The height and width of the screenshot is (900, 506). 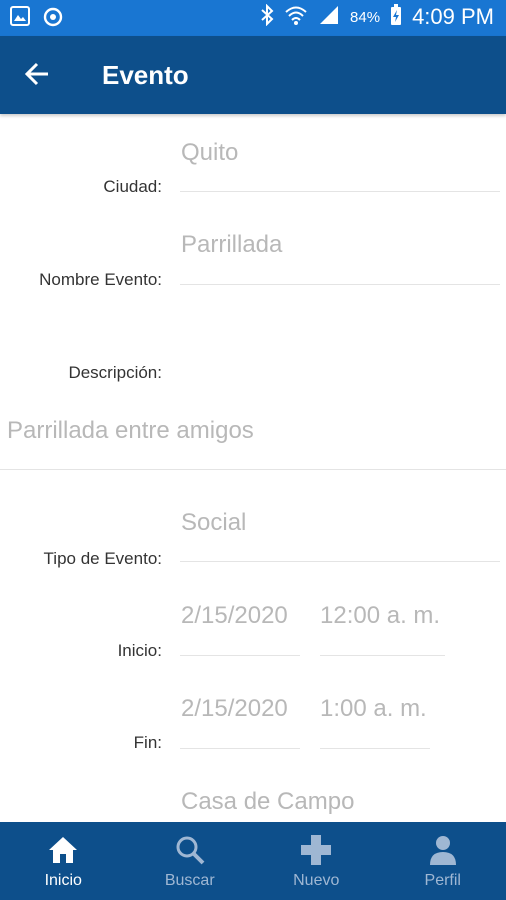 I want to click on wifi-icon, so click(x=296, y=17).